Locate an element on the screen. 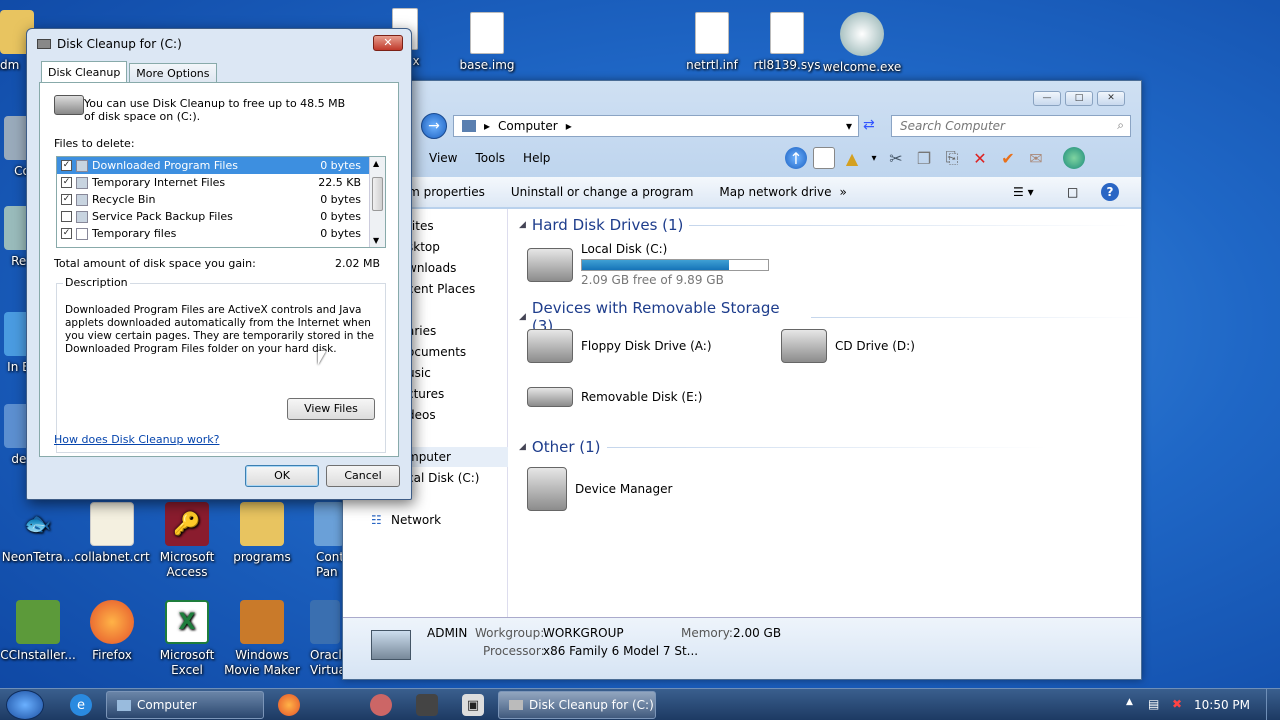 The height and width of the screenshot is (720, 1280). paste-icon: ⎘ is located at coordinates (952, 158).